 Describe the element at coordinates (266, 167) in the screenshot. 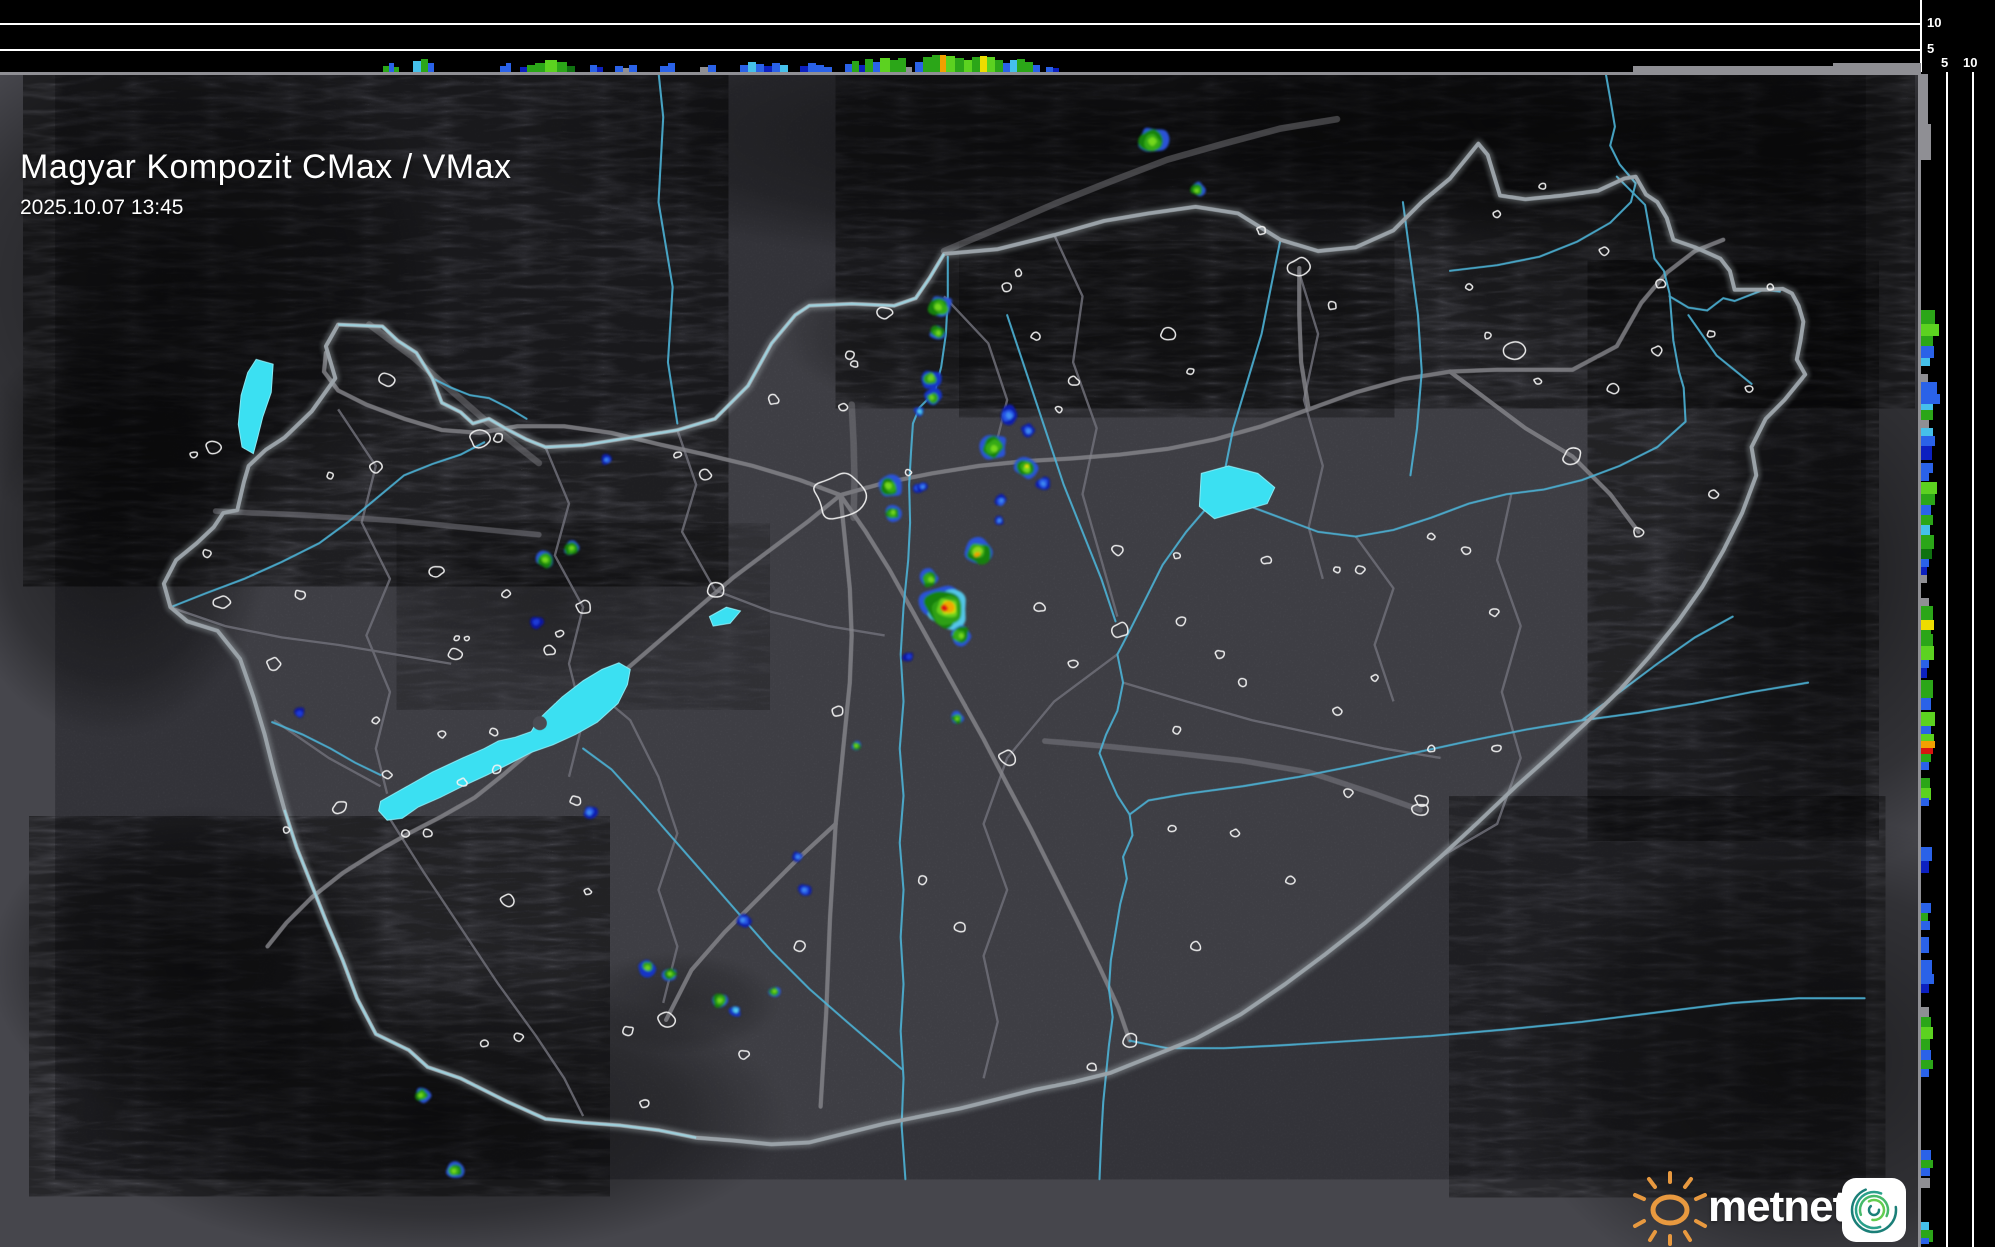

I see `page-title: Magyar Kompozit CMax / VMax` at that location.